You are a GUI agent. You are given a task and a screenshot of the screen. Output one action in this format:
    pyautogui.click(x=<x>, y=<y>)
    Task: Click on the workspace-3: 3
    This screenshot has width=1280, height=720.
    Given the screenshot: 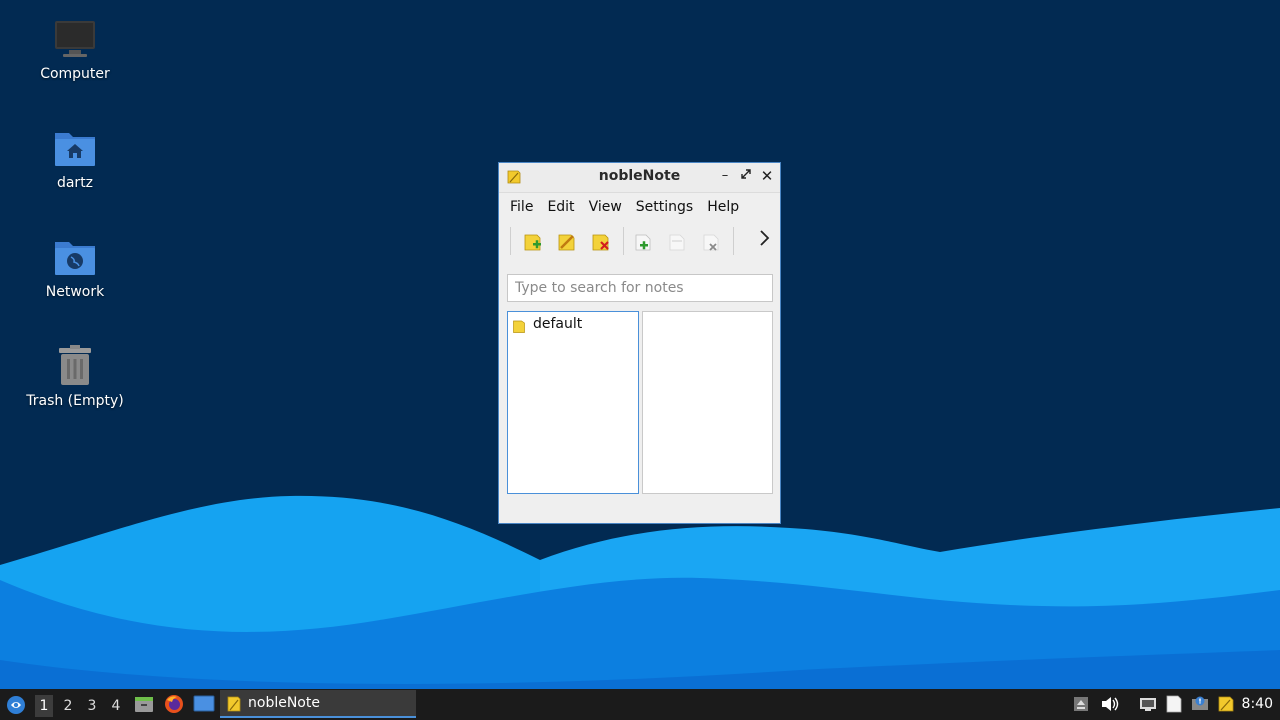 What is the action you would take?
    pyautogui.click(x=92, y=706)
    